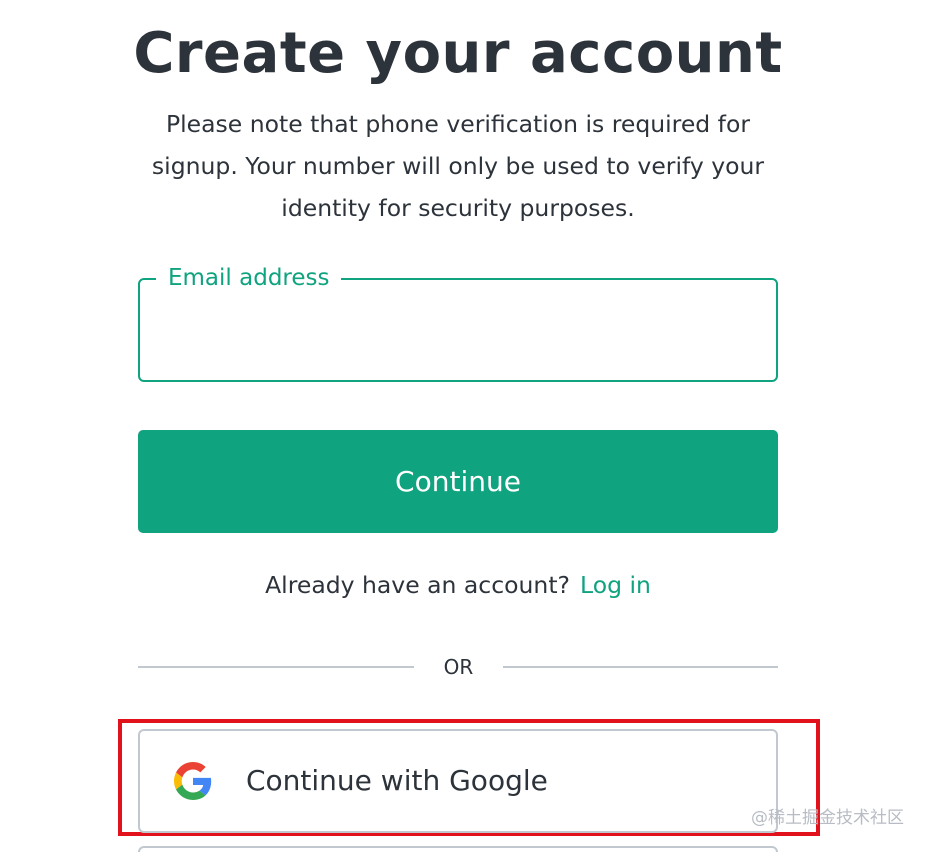  Describe the element at coordinates (458, 849) in the screenshot. I see `next-auth-button-partial` at that location.